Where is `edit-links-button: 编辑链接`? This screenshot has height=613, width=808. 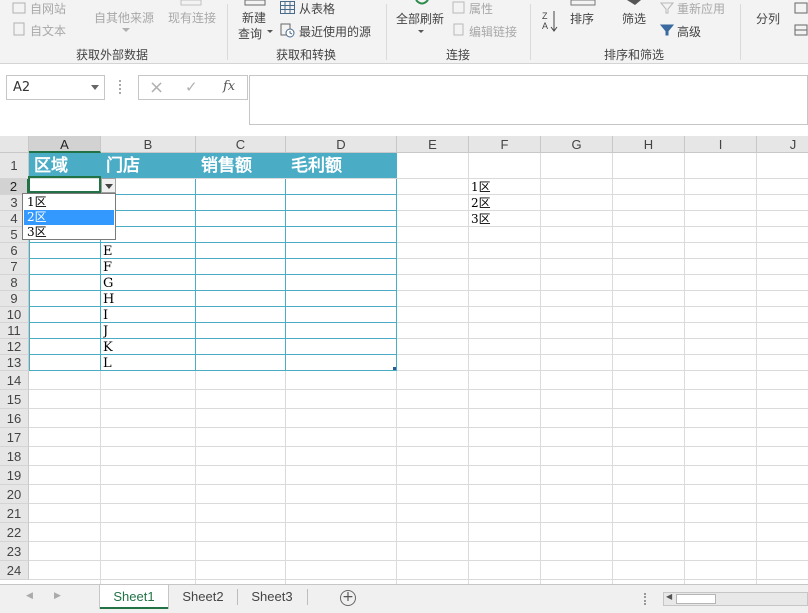 edit-links-button: 编辑链接 is located at coordinates (487, 30).